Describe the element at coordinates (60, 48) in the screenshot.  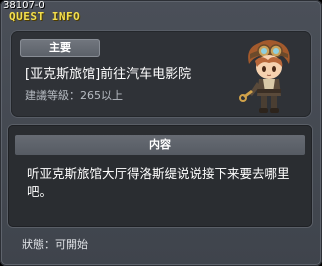
I see `quest-type-badge: 主要` at that location.